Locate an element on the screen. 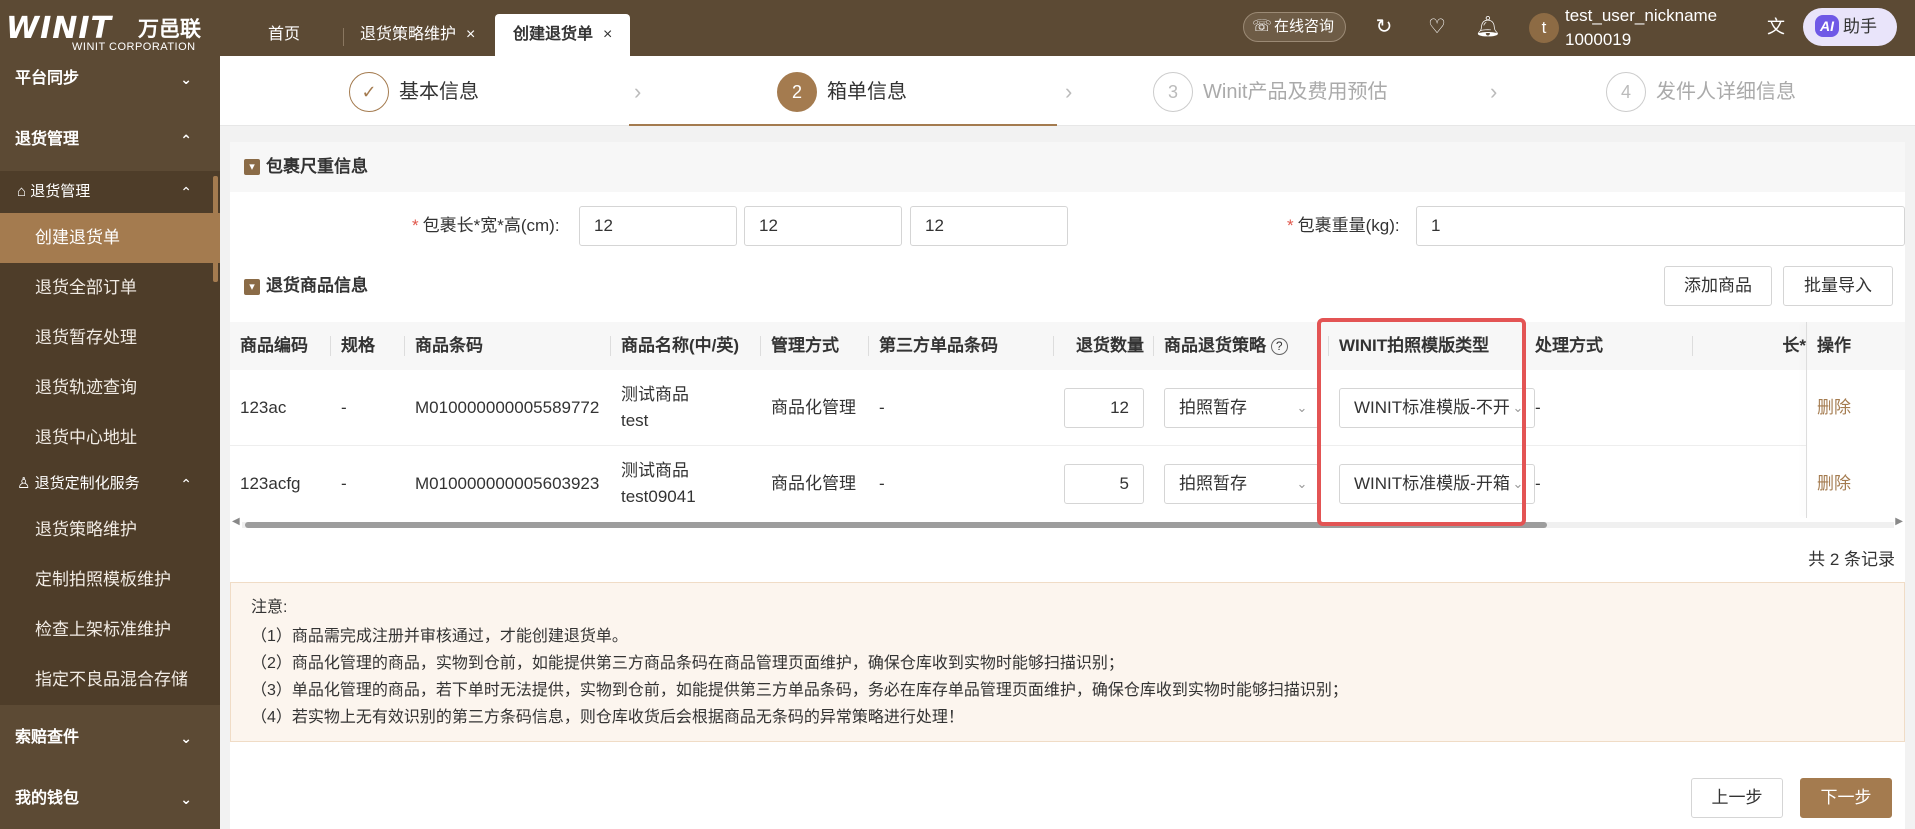  notice-line: （1）商品需完成注册并审核通过，才能创建退货单。 is located at coordinates (439, 636).